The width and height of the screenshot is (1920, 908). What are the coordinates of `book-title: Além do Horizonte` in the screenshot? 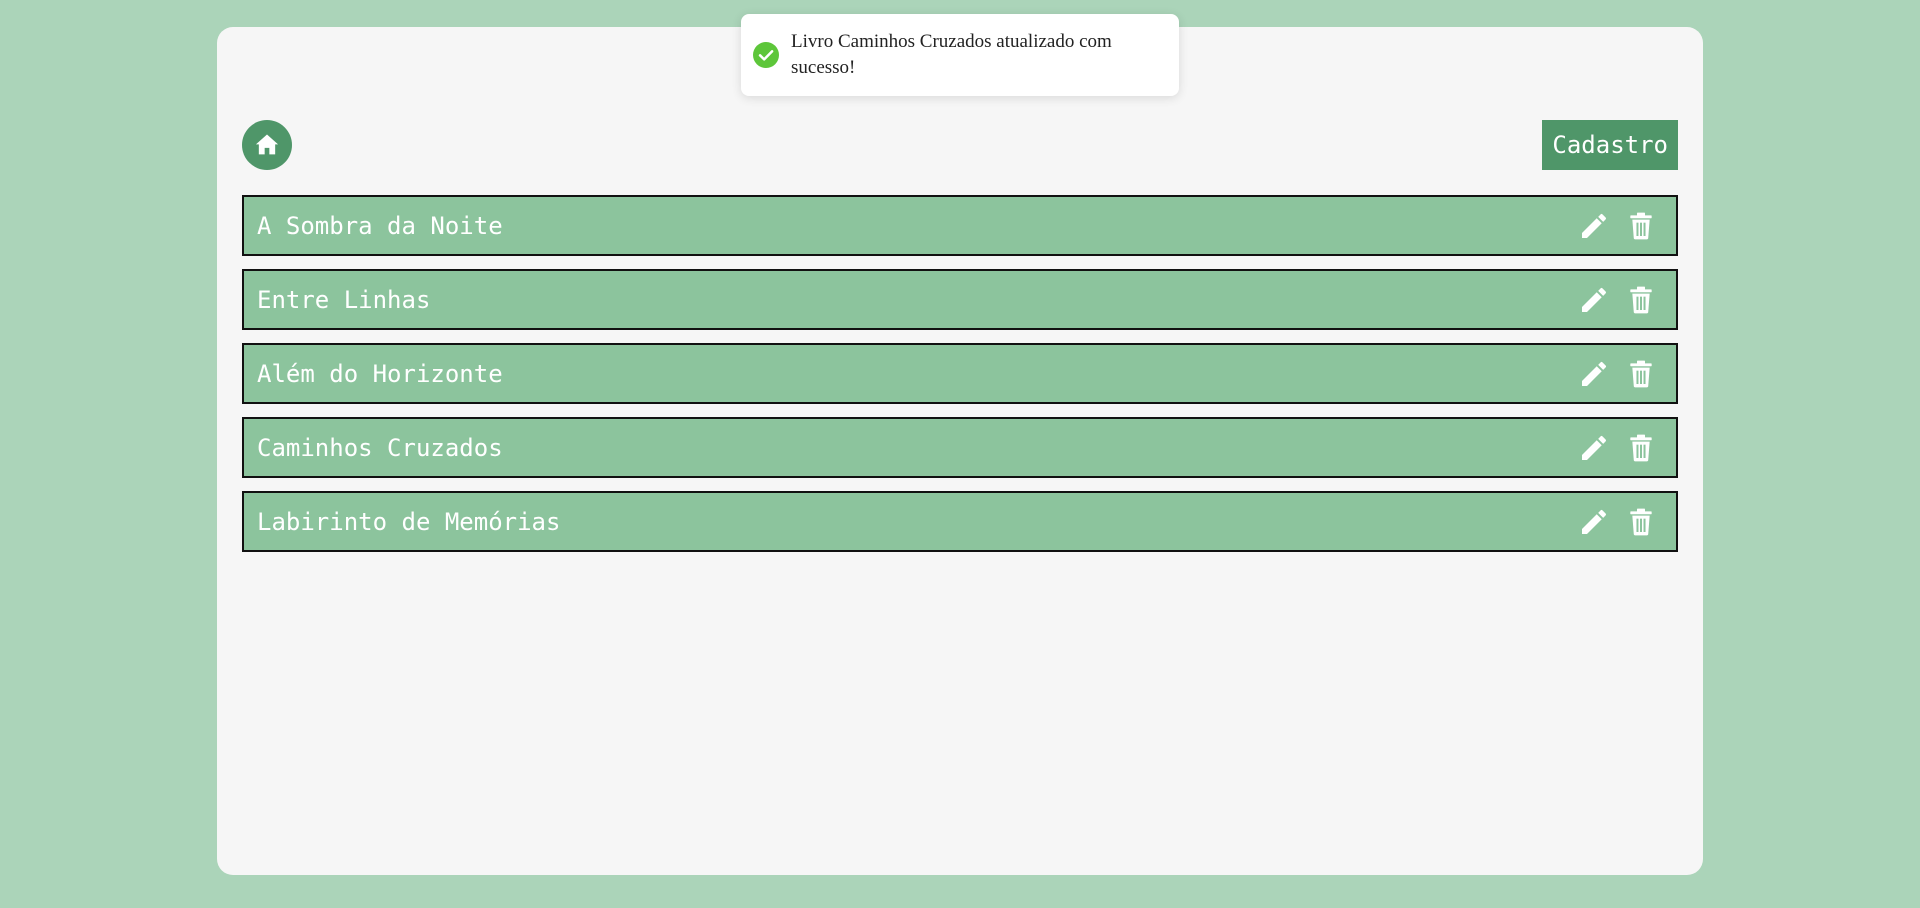 It's located at (380, 373).